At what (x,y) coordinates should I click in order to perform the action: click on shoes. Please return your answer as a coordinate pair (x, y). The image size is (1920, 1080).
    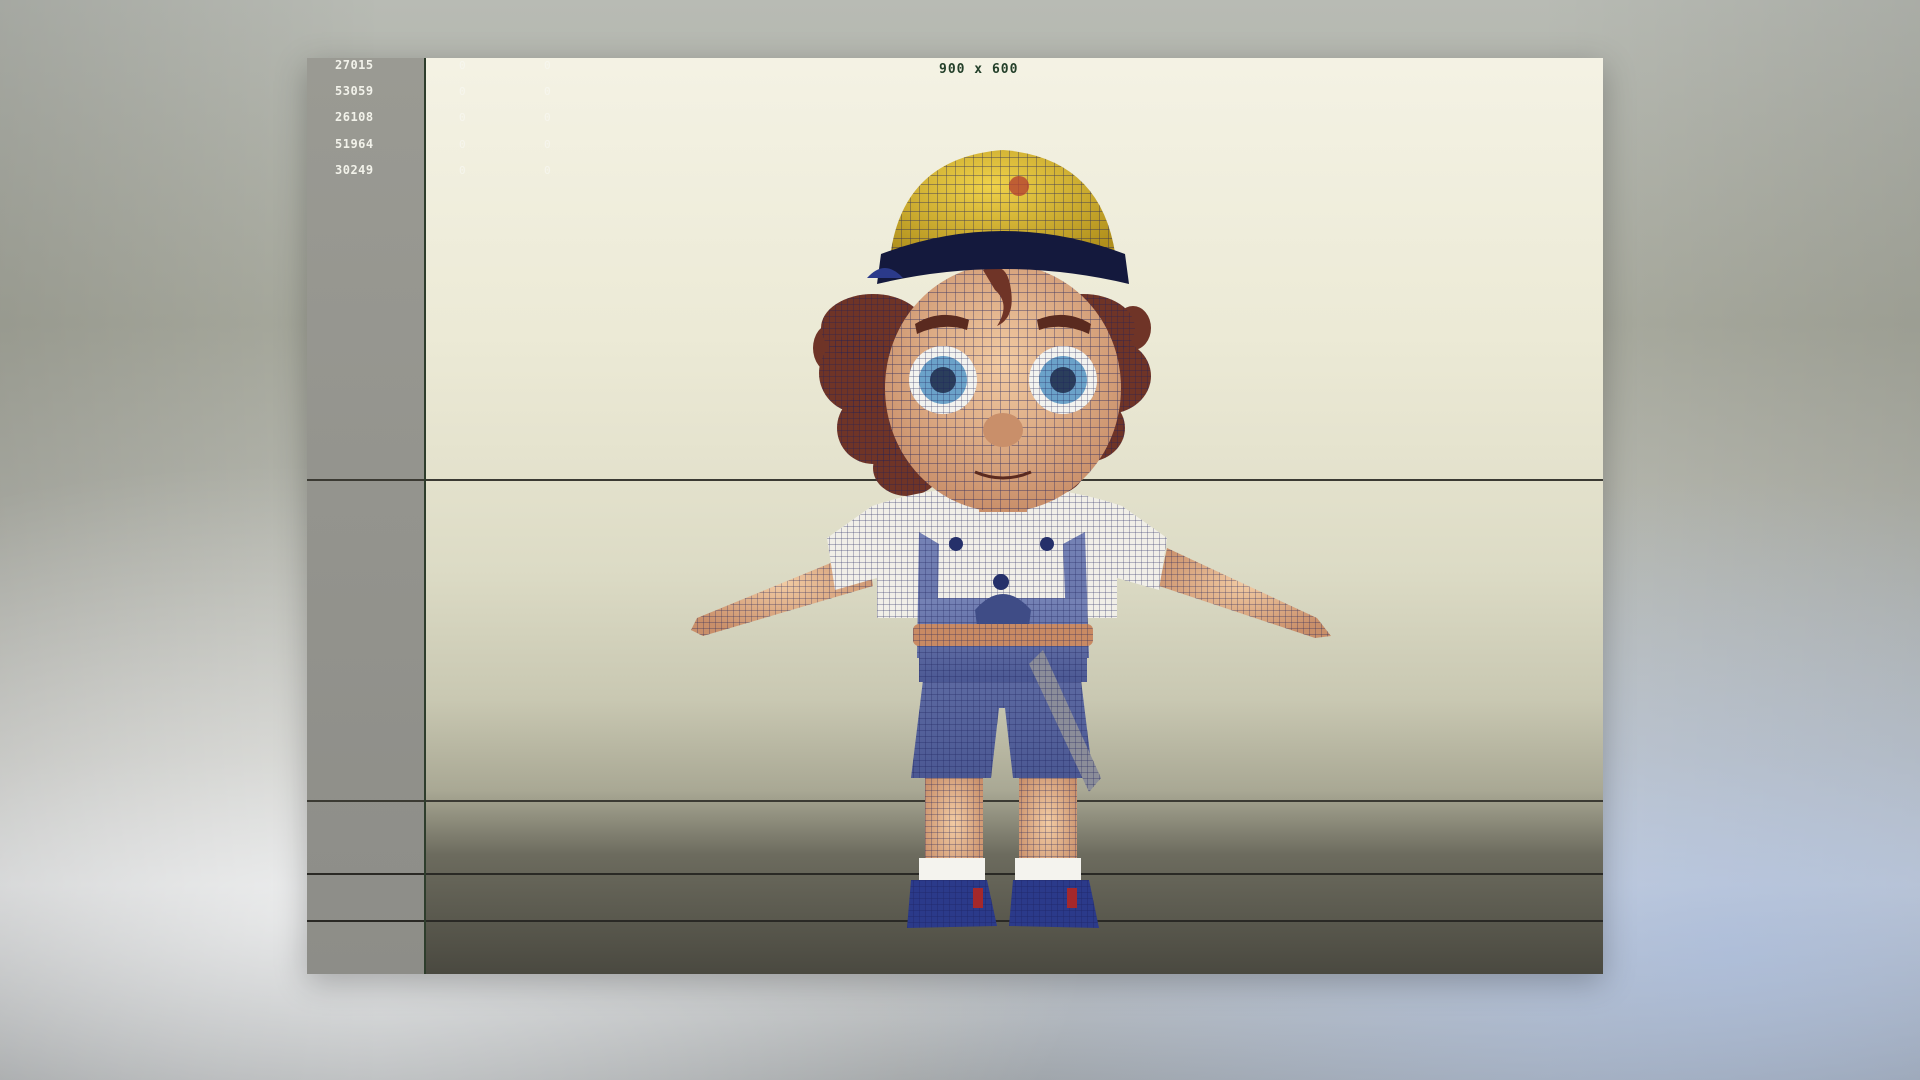
    Looking at the image, I should click on (1003, 904).